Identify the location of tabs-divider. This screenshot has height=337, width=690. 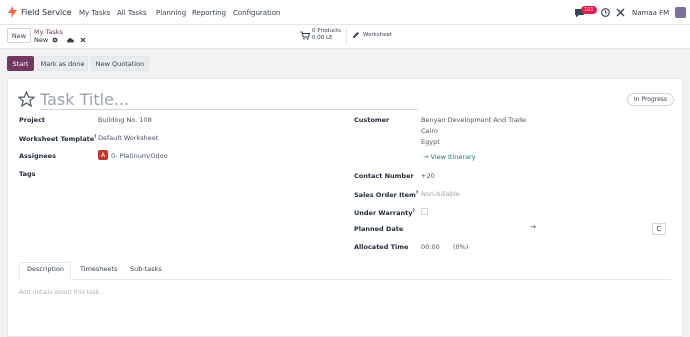
(345, 279).